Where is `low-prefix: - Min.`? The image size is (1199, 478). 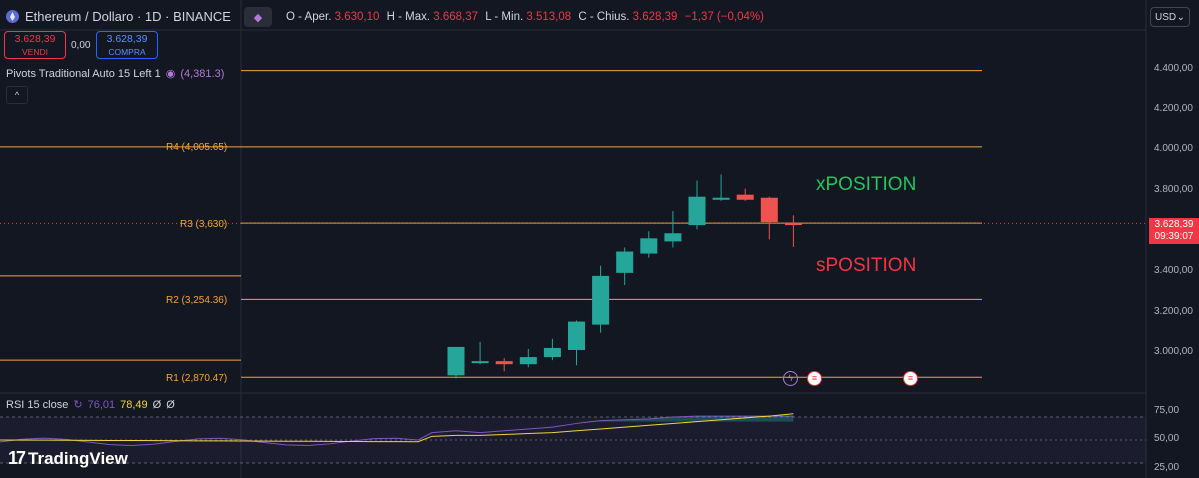 low-prefix: - Min. is located at coordinates (509, 17).